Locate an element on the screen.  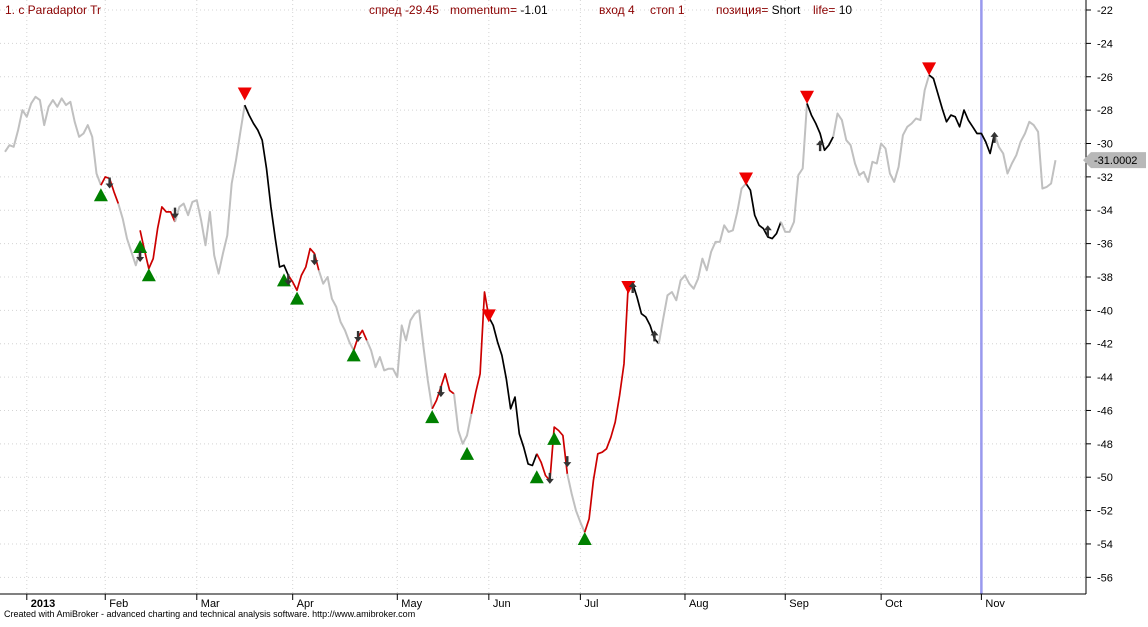
x-tick-label: Nov is located at coordinates (995, 604).